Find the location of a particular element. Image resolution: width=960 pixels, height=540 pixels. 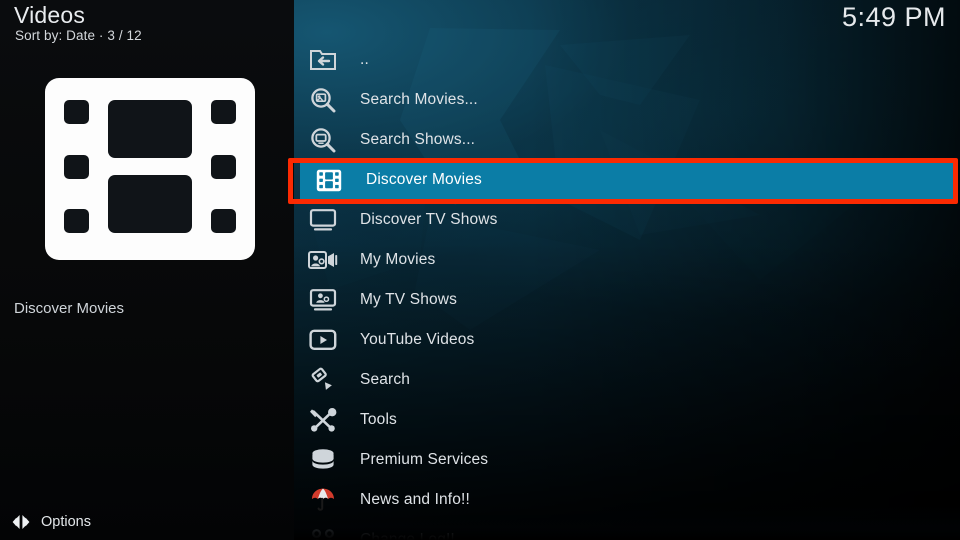

list-item-change-log: Change Log!! is located at coordinates (627, 530).